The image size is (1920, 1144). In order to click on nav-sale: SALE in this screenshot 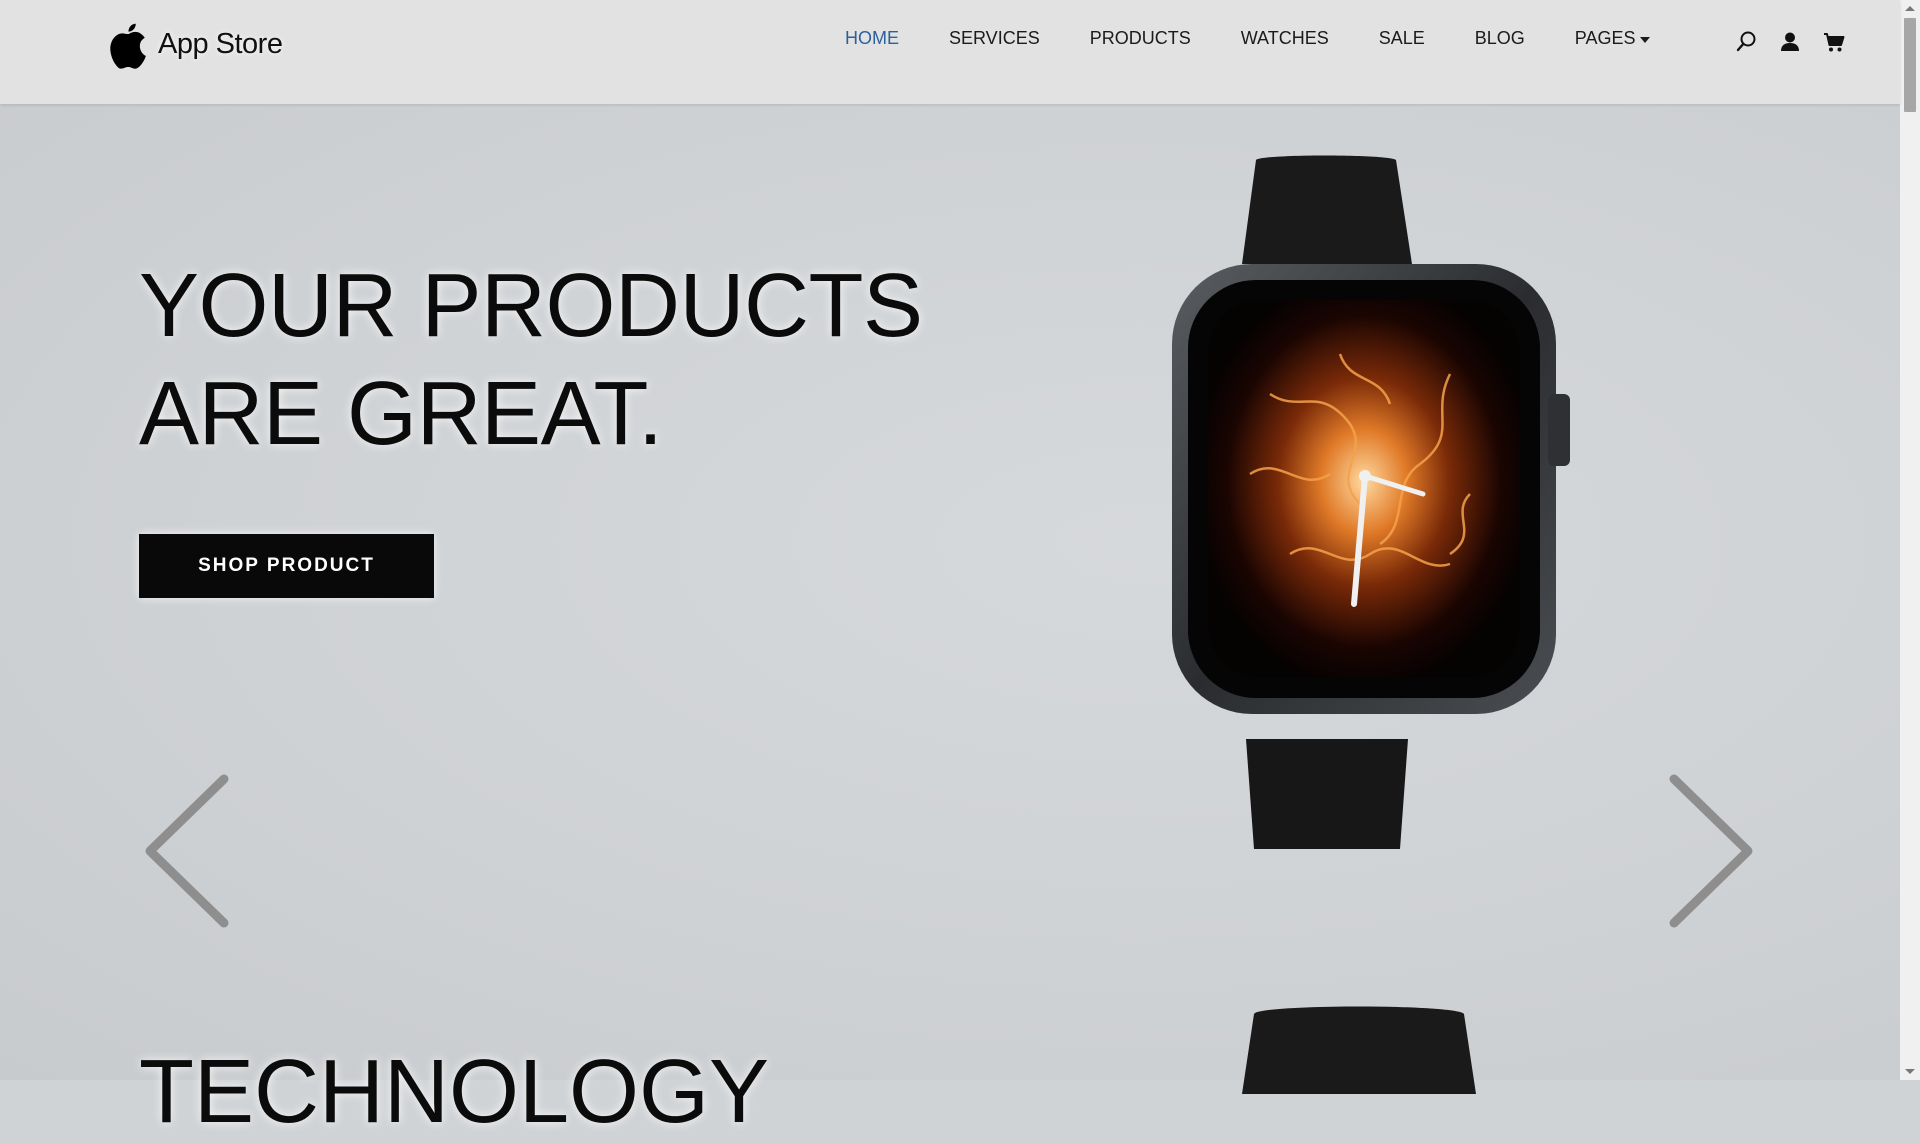, I will do `click(1402, 38)`.